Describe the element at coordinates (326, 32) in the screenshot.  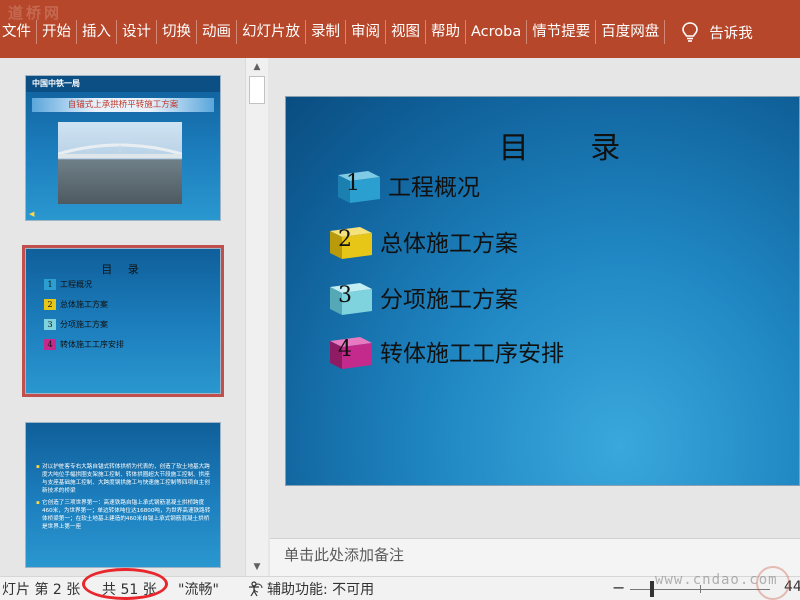
I see `tab-record: 录制` at that location.